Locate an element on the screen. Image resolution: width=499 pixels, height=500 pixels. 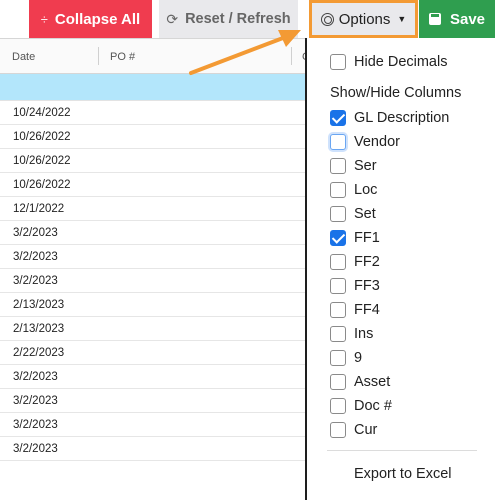
column-option-label: Loc is located at coordinates (366, 190).